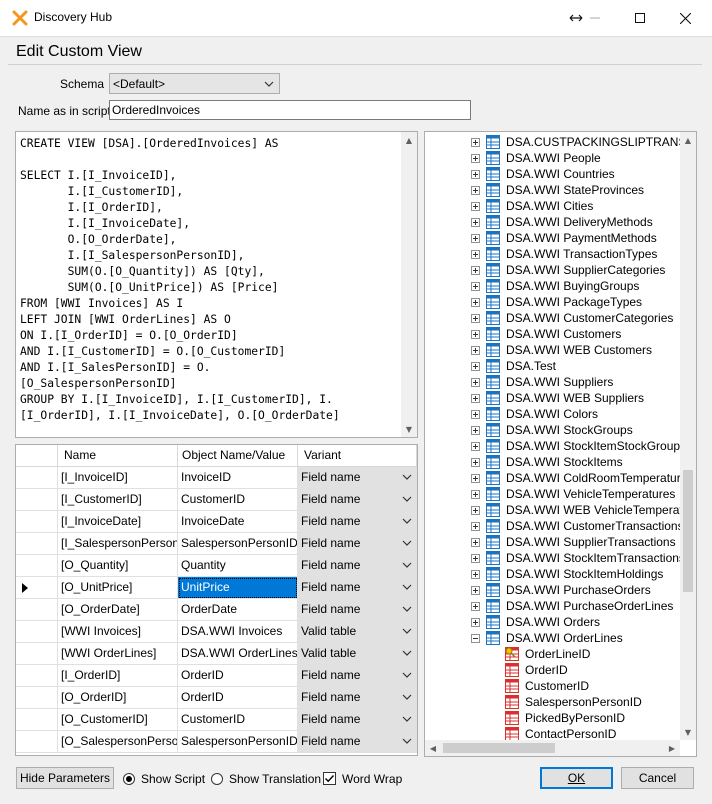  Describe the element at coordinates (118, 500) in the screenshot. I see `parameter-name-cell: [I_CustomerID]` at that location.